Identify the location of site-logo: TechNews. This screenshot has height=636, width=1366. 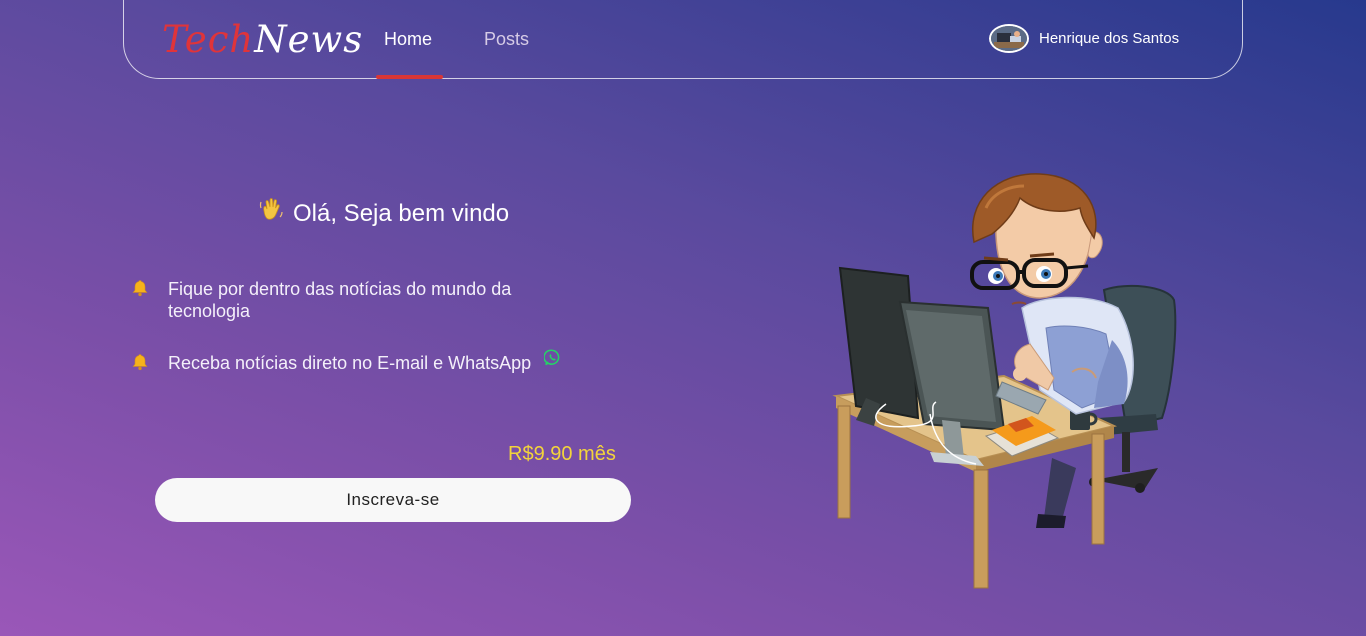
(262, 40).